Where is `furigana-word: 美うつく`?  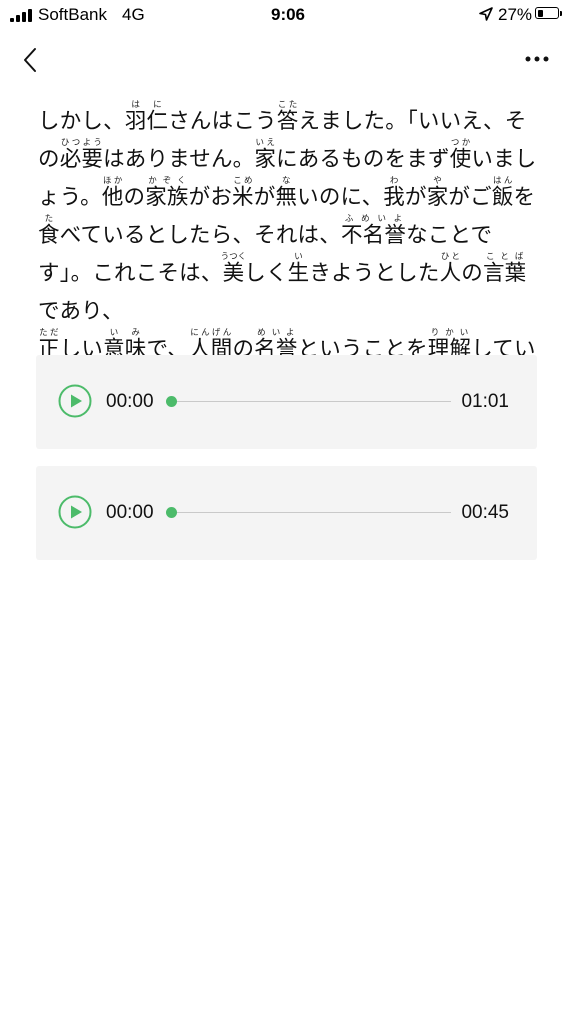 furigana-word: 美うつく is located at coordinates (233, 269).